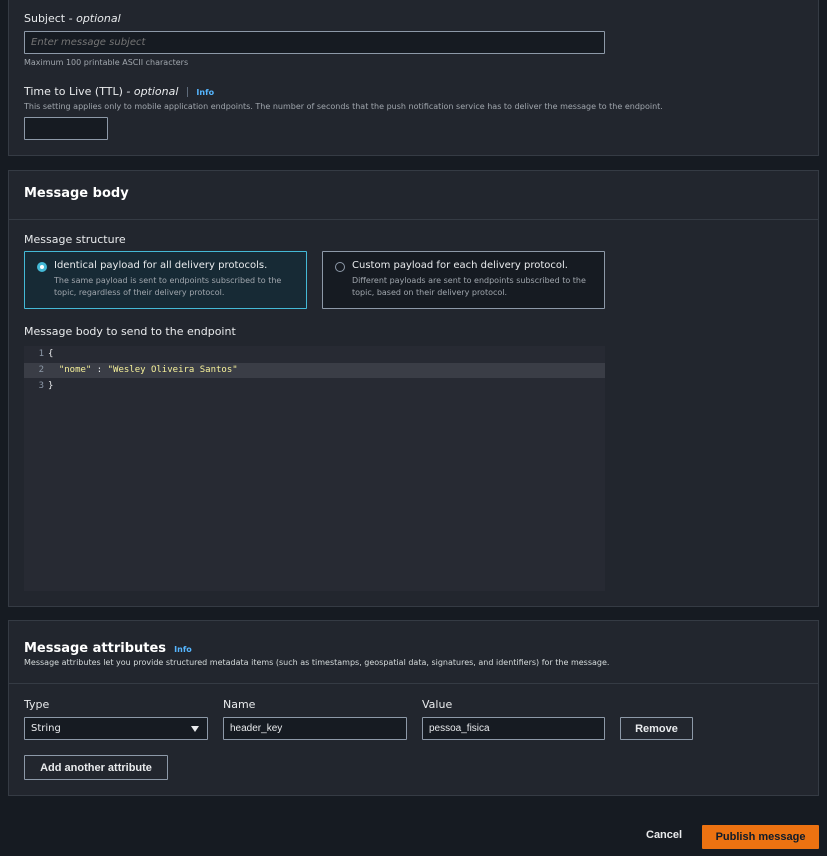 This screenshot has width=827, height=856. What do you see at coordinates (116, 728) in the screenshot?
I see `attribute-type-select: String` at bounding box center [116, 728].